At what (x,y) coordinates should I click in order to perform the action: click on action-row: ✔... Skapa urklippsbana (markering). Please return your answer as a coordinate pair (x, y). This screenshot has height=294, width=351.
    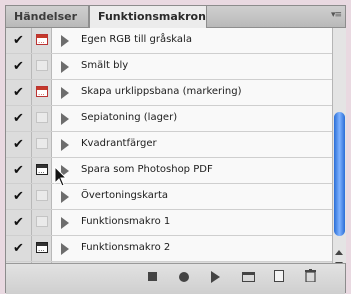
    Looking at the image, I should click on (169, 93).